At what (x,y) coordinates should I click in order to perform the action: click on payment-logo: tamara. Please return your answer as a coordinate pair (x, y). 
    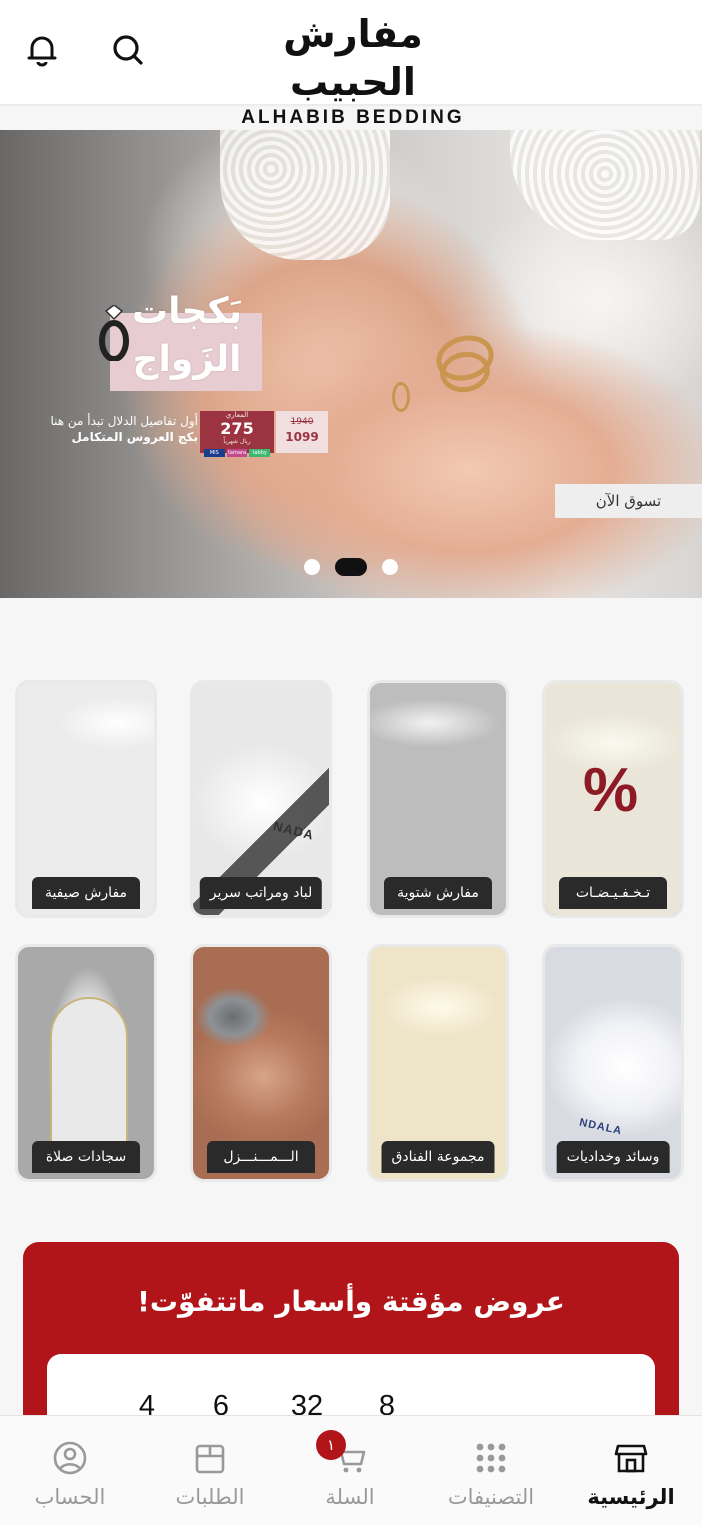
    Looking at the image, I should click on (237, 453).